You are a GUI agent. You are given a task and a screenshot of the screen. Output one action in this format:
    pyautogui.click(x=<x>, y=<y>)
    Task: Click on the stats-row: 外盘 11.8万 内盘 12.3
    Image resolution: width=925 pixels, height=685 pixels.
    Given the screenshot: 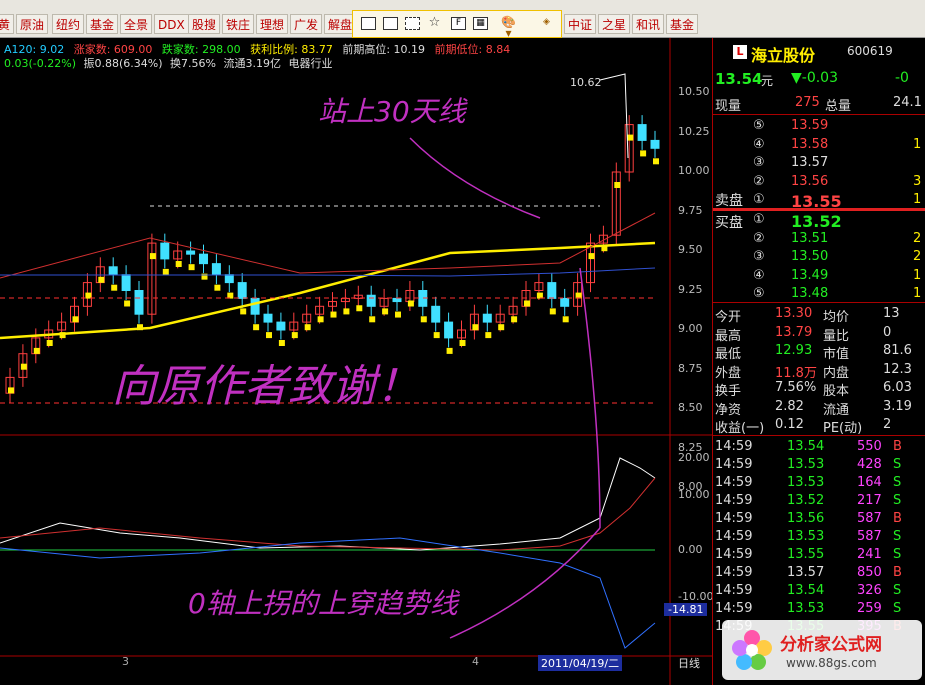 What is the action you would take?
    pyautogui.click(x=819, y=371)
    